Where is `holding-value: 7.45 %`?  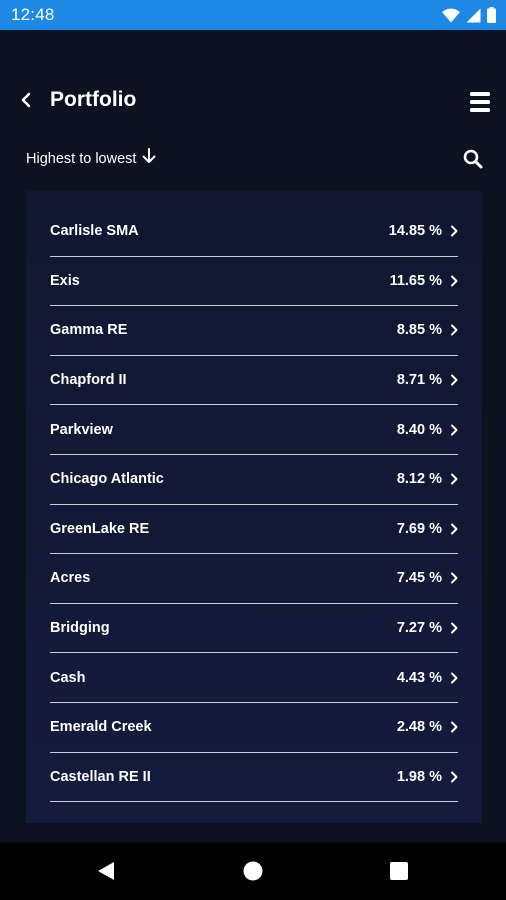
holding-value: 7.45 % is located at coordinates (419, 578).